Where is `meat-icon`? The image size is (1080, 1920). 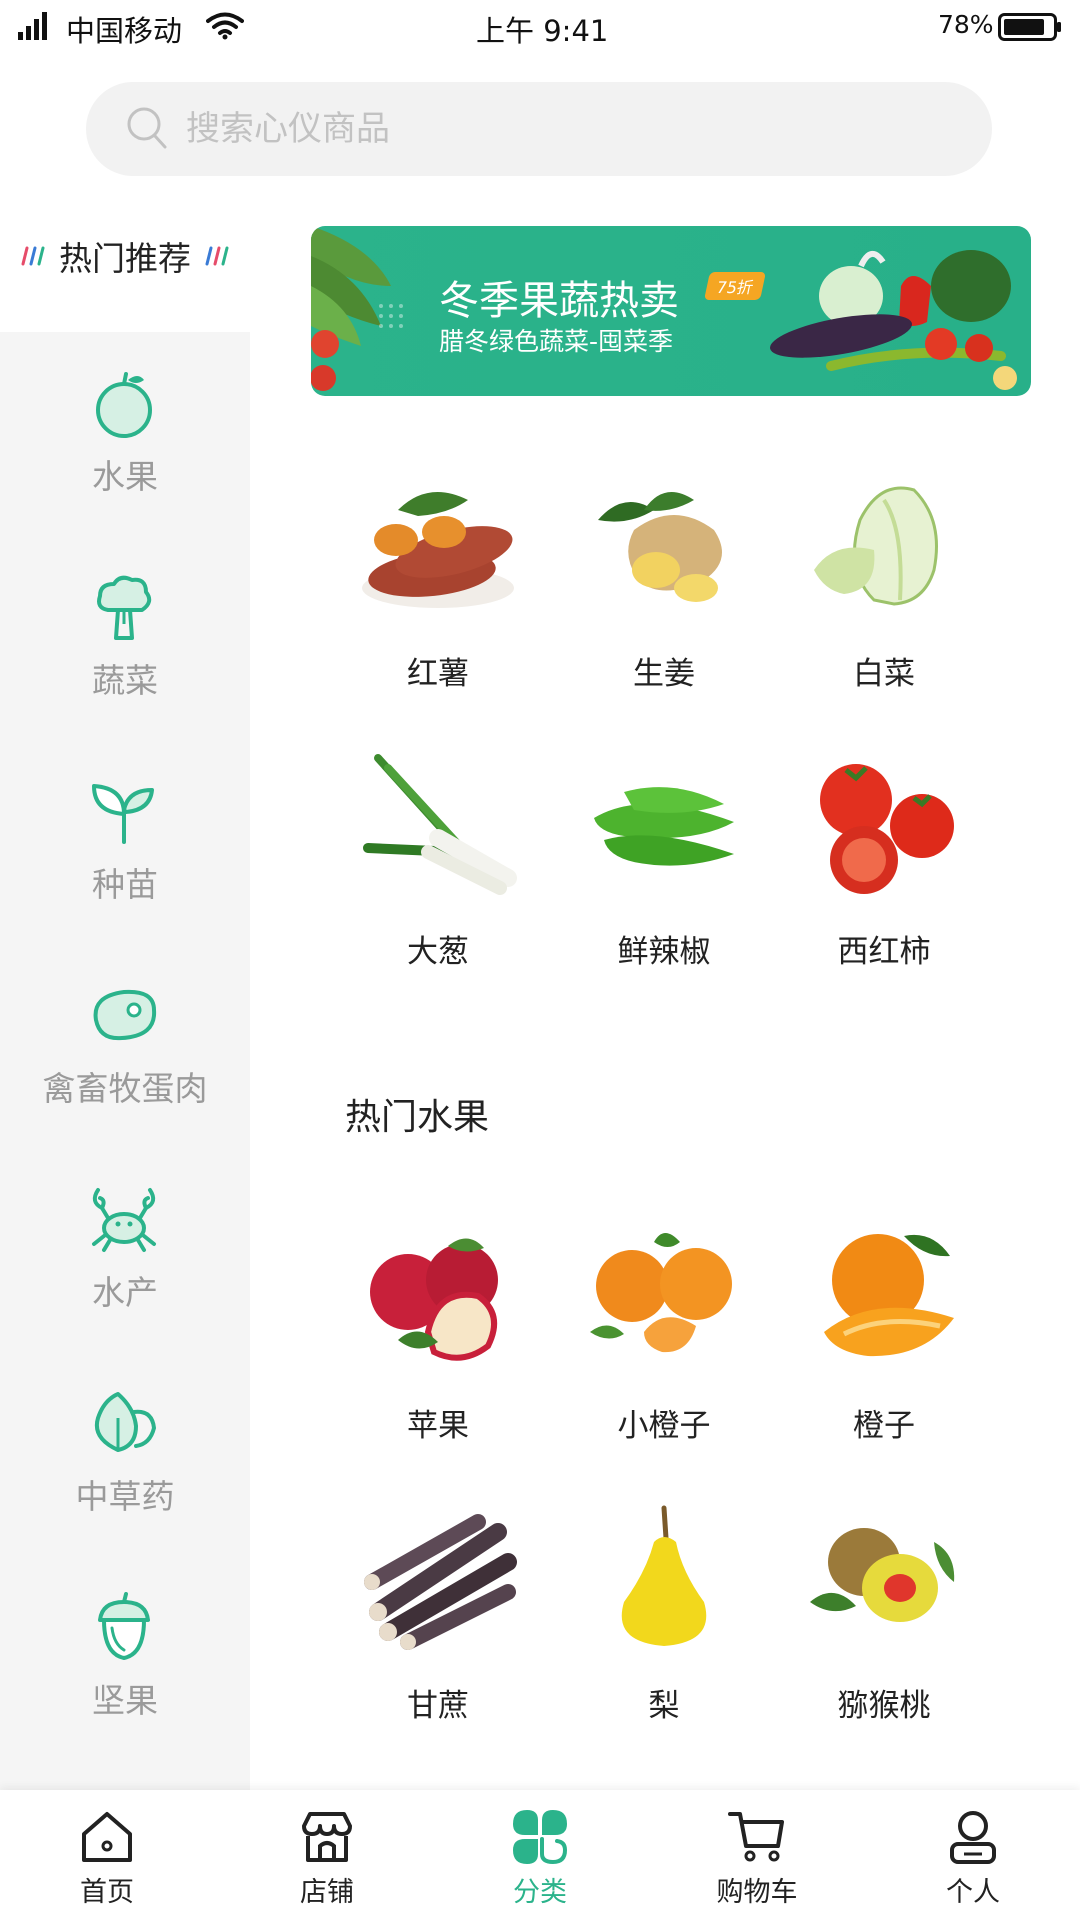 meat-icon is located at coordinates (125, 1015).